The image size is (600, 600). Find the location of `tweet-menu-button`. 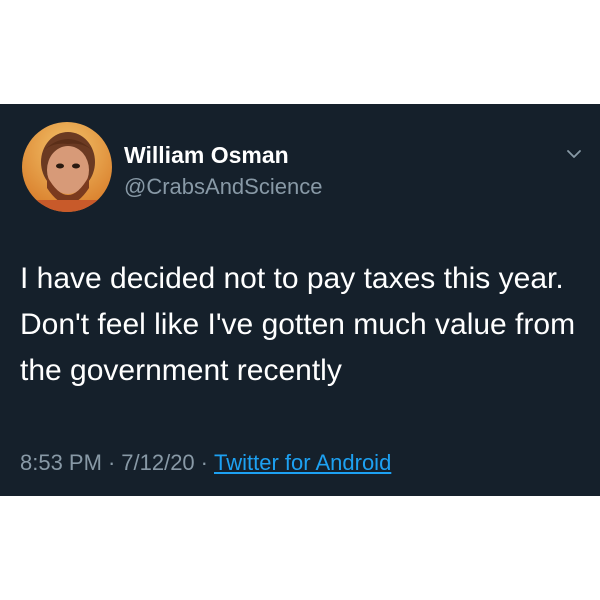

tweet-menu-button is located at coordinates (574, 154).